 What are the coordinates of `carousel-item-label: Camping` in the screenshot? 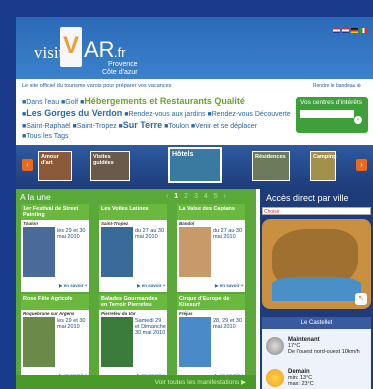 It's located at (325, 157).